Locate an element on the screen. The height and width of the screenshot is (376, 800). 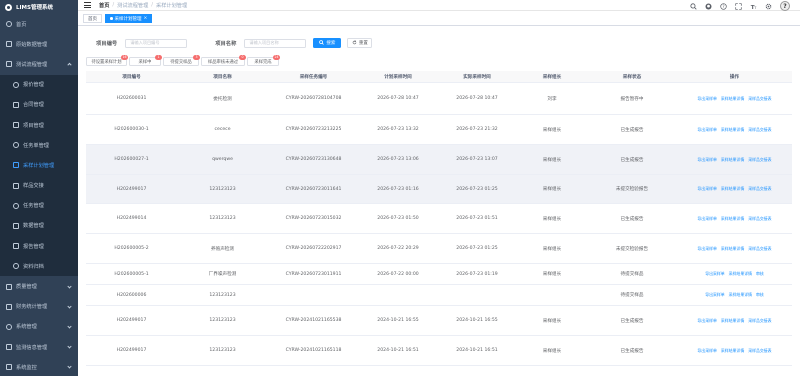
sidebar-item-quality: 质量管理 is located at coordinates (39, 286).